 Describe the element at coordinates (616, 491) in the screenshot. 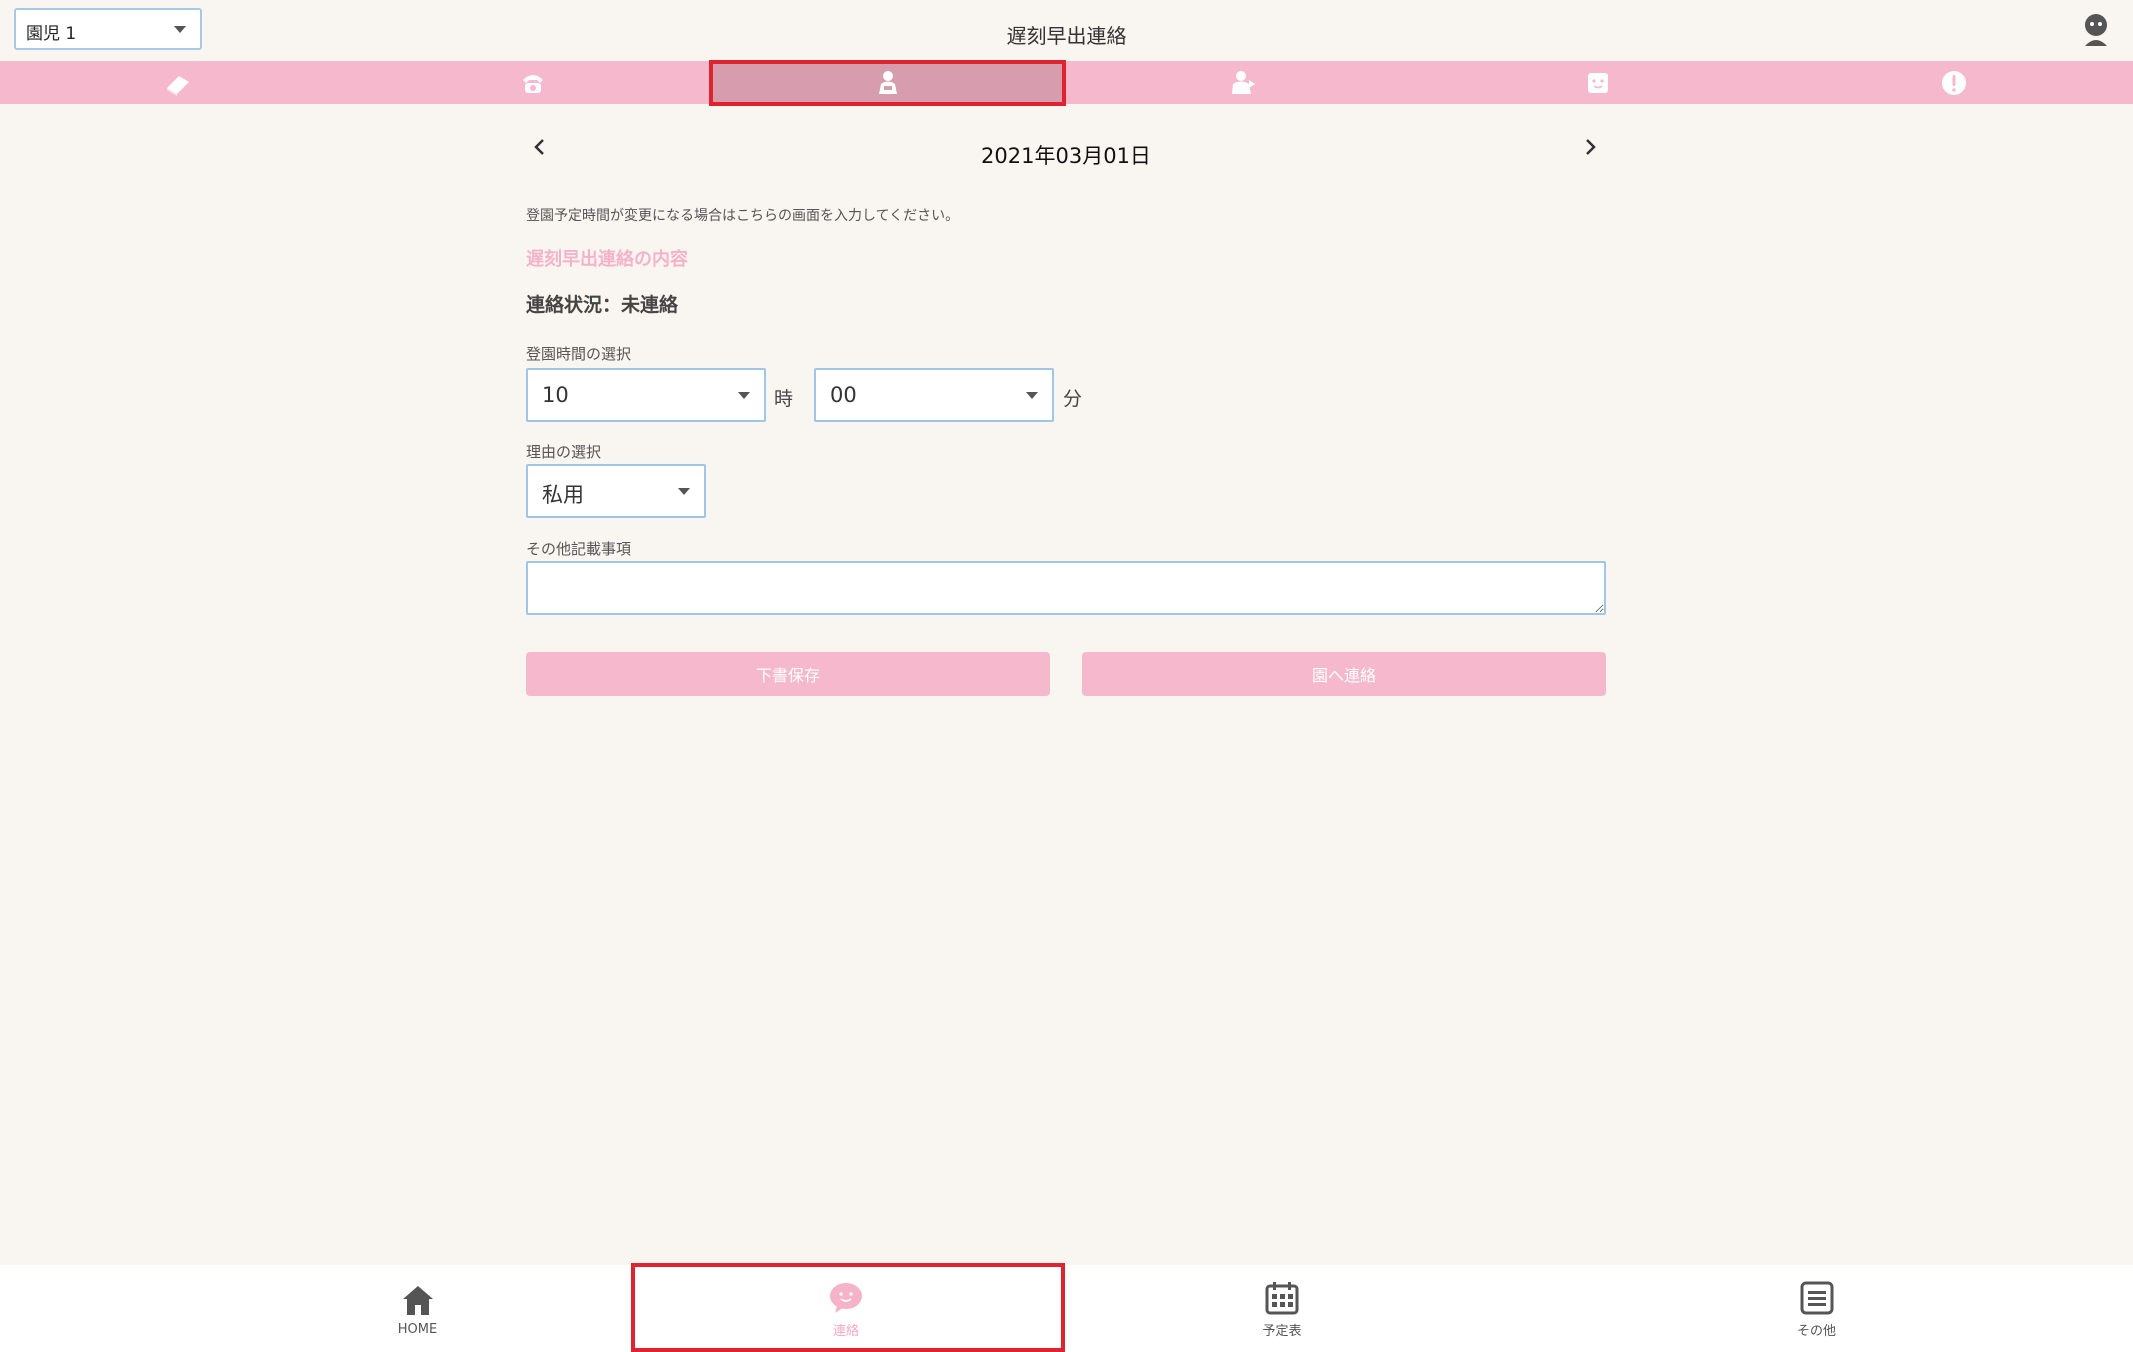

I see `reason-select: 私用` at that location.